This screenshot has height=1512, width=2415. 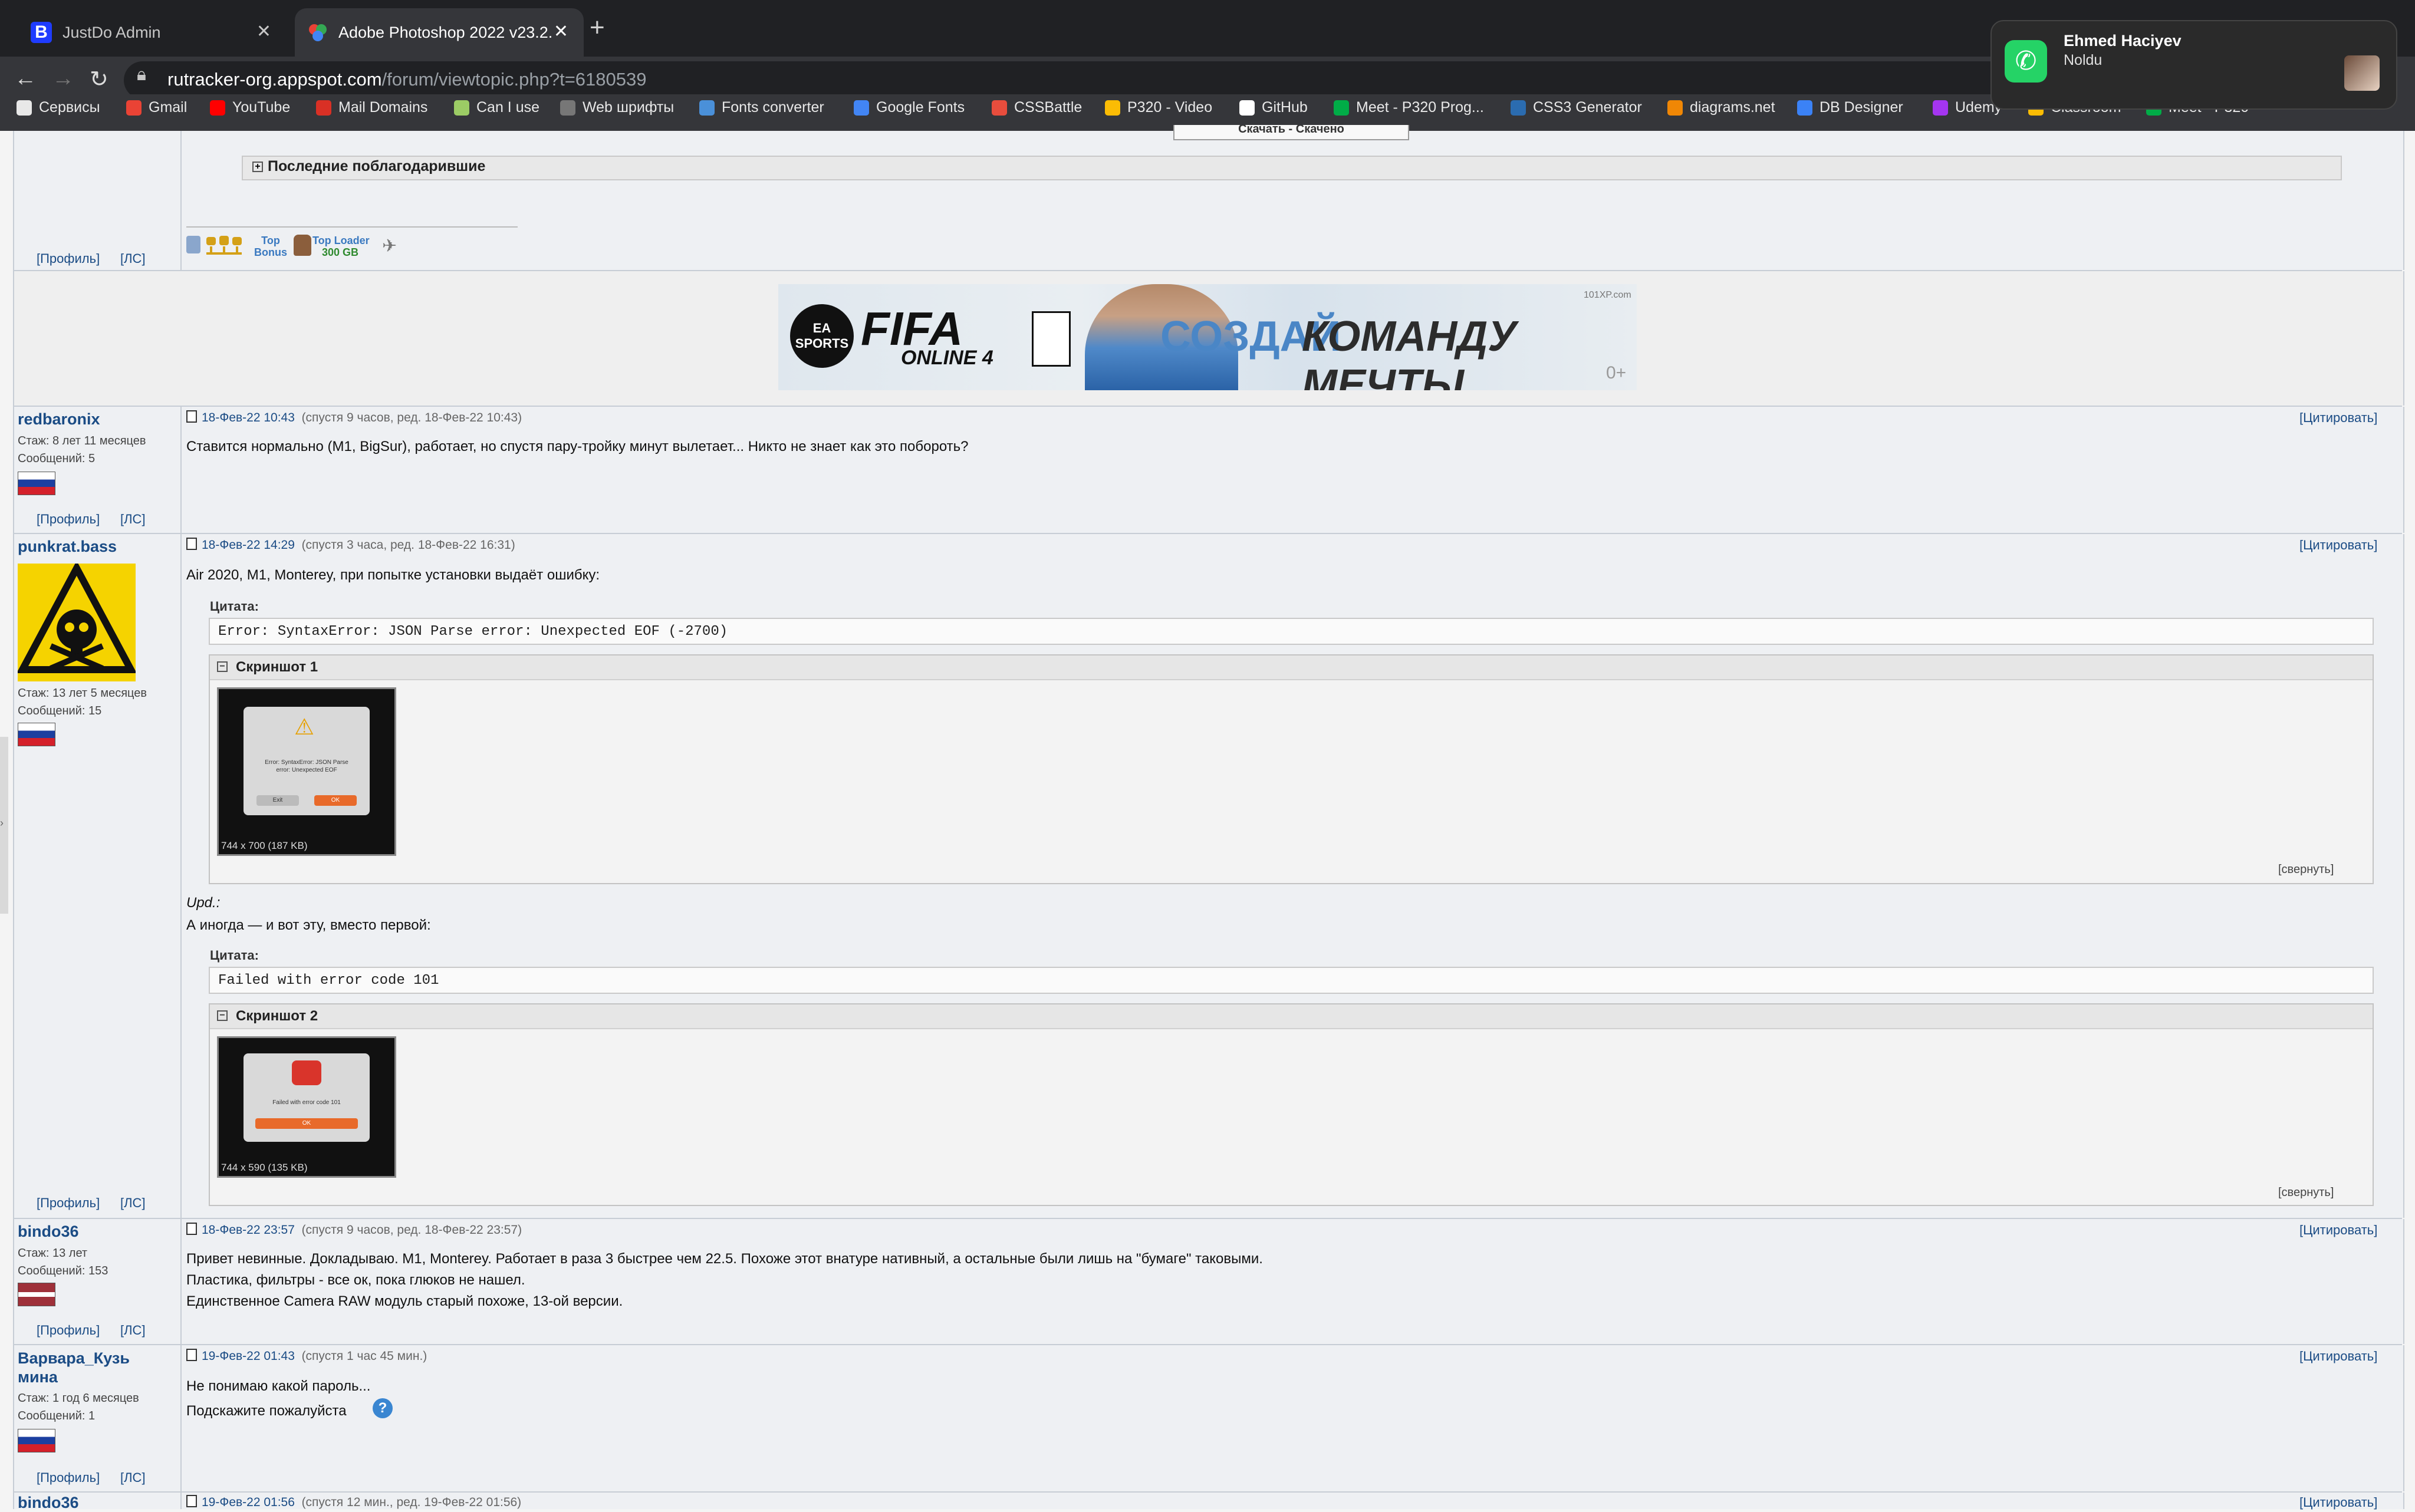 What do you see at coordinates (2362, 73) in the screenshot?
I see `notification-avatar` at bounding box center [2362, 73].